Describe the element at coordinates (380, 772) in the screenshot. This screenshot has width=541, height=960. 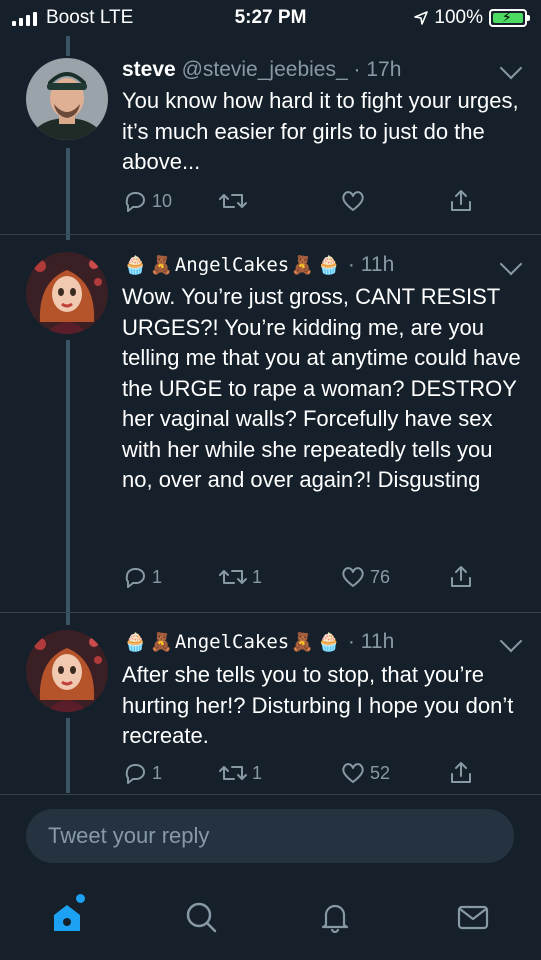
I see `like-count: 52` at that location.